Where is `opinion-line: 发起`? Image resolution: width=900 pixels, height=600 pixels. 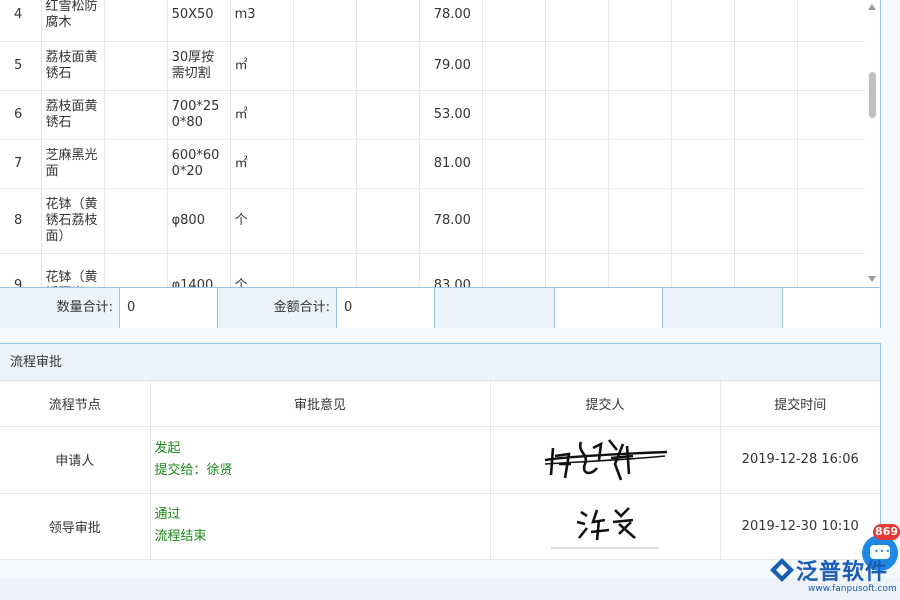
opinion-line: 发起 is located at coordinates (167, 448).